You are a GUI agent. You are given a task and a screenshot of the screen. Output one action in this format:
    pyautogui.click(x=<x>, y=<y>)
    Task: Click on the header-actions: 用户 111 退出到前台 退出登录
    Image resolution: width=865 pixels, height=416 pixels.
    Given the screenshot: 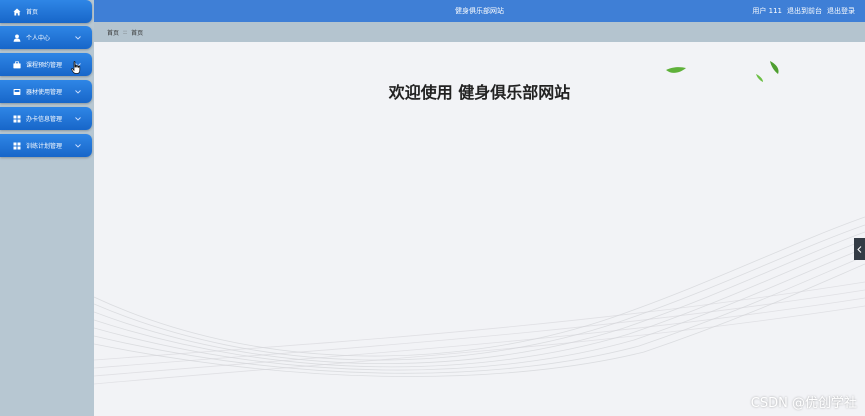 What is the action you would take?
    pyautogui.click(x=803, y=11)
    